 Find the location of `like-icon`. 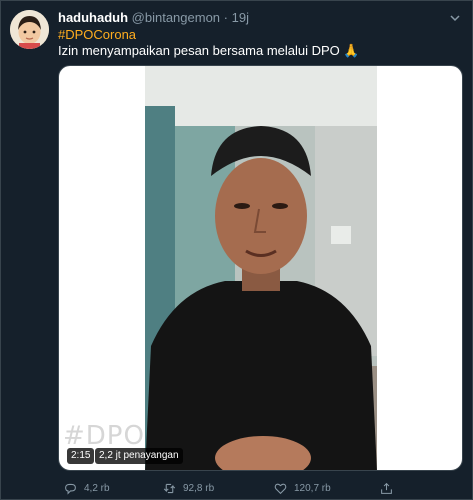

like-icon is located at coordinates (280, 488).